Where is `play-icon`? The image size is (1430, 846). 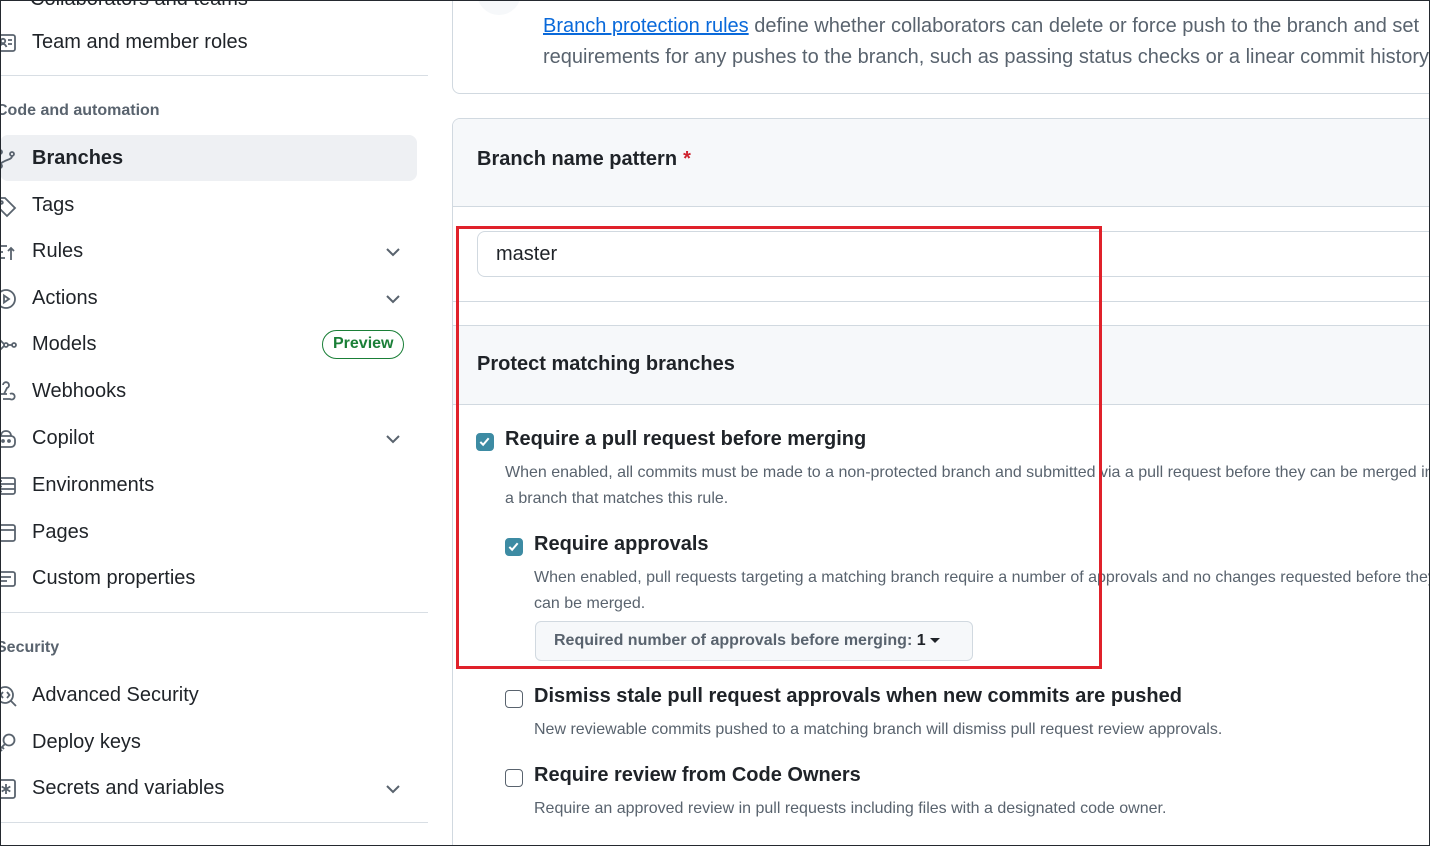 play-icon is located at coordinates (9, 299).